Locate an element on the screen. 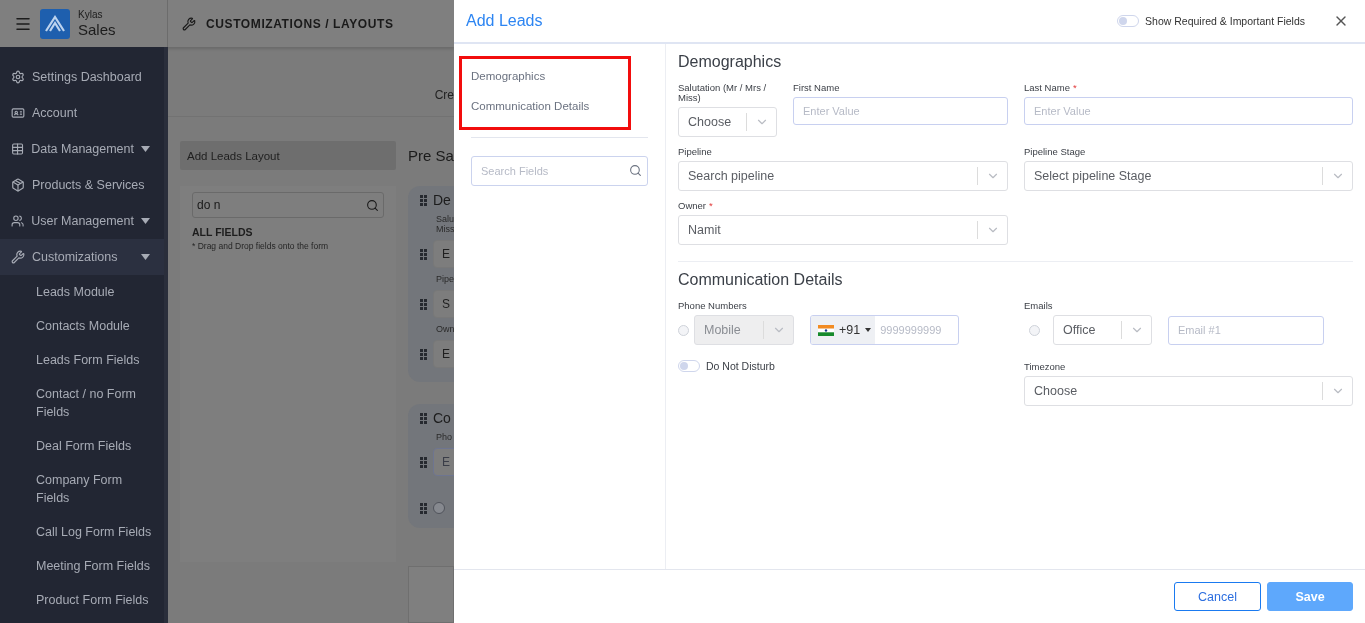 This screenshot has height=623, width=1365. page-title: CUSTOMIZATIONS / LAYOUTS is located at coordinates (300, 23).